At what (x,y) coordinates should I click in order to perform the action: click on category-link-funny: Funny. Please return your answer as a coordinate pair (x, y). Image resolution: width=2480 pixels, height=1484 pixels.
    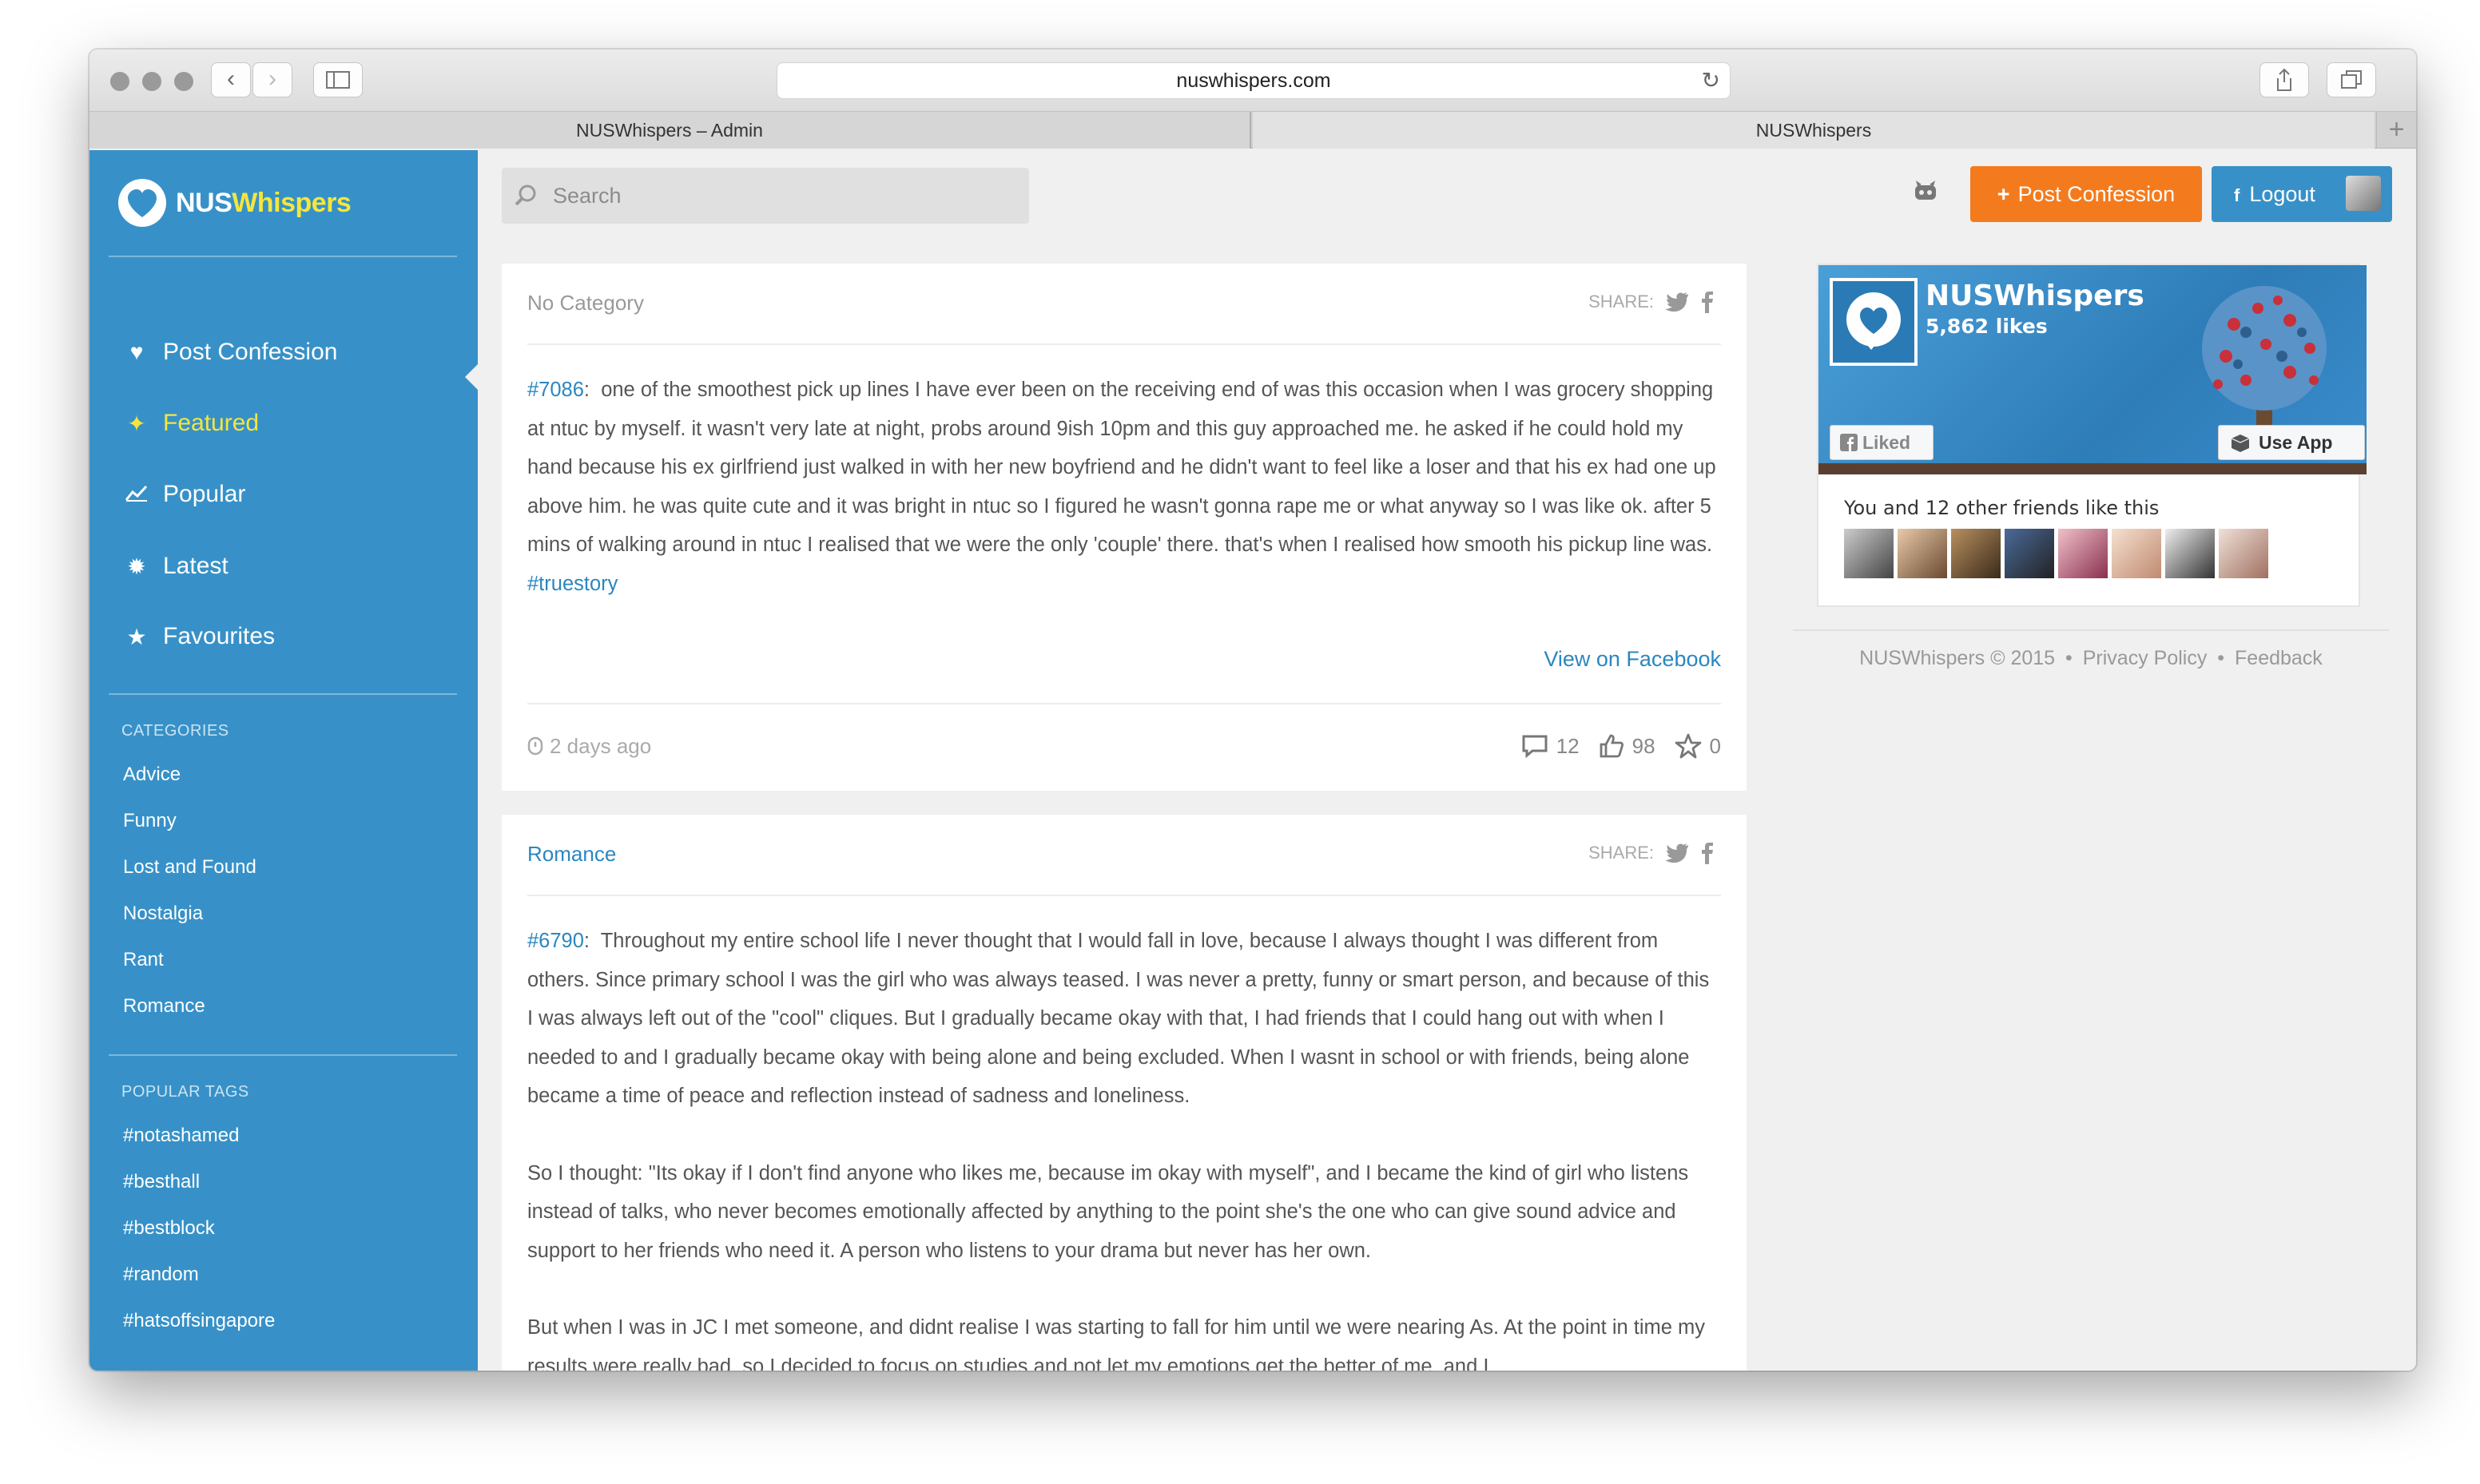
    Looking at the image, I should click on (150, 821).